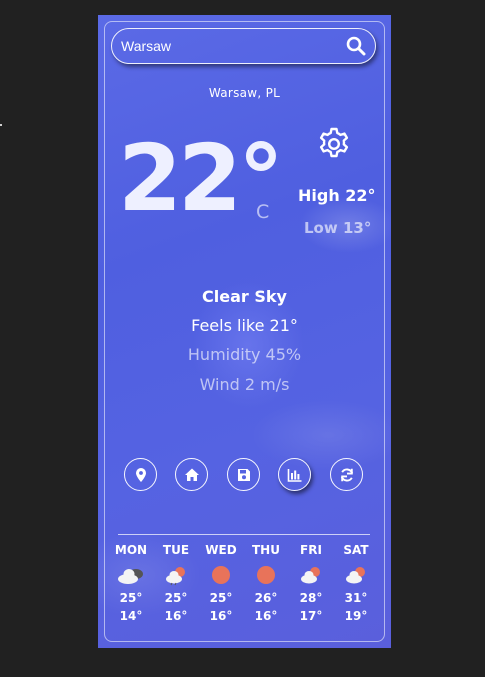  I want to click on divider, so click(244, 534).